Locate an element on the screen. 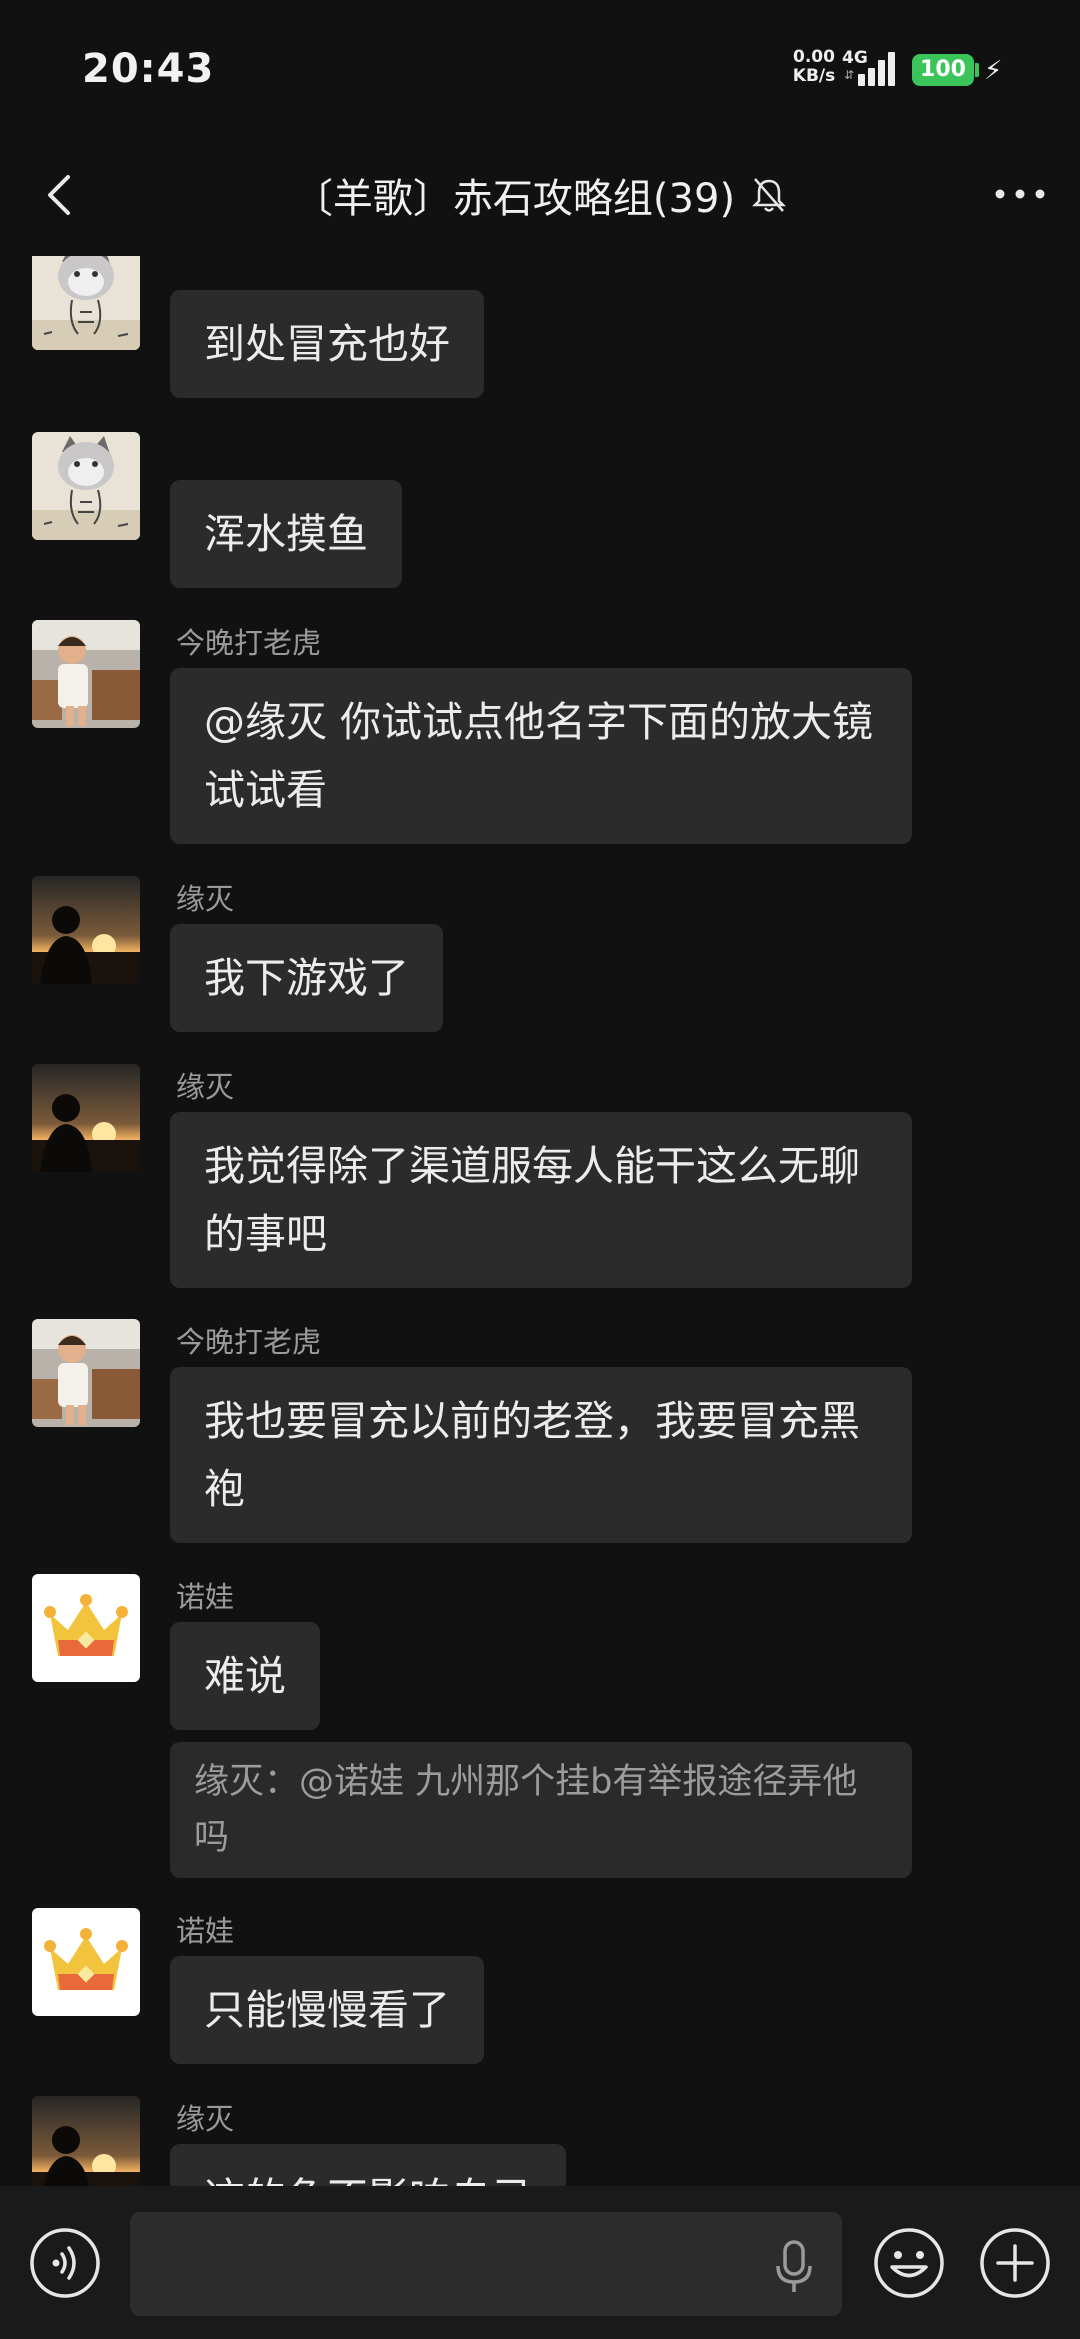 The image size is (1080, 2339). input-bar is located at coordinates (540, 2262).